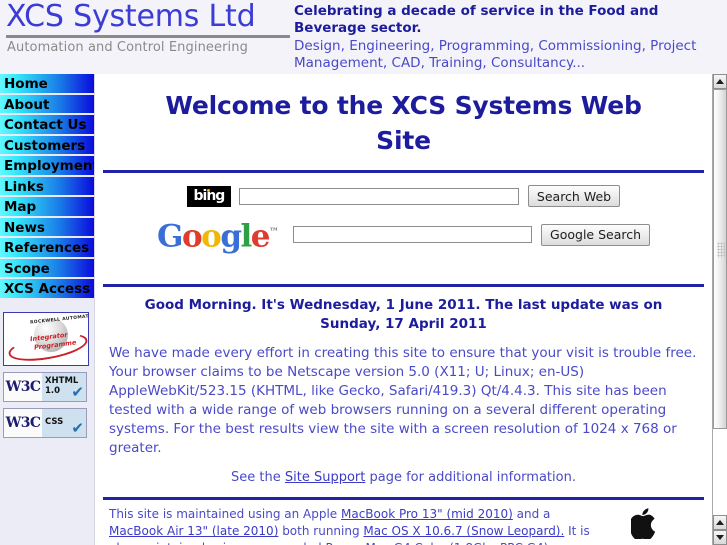  Describe the element at coordinates (325, 477) in the screenshot. I see `site-support-link: Site Support` at that location.